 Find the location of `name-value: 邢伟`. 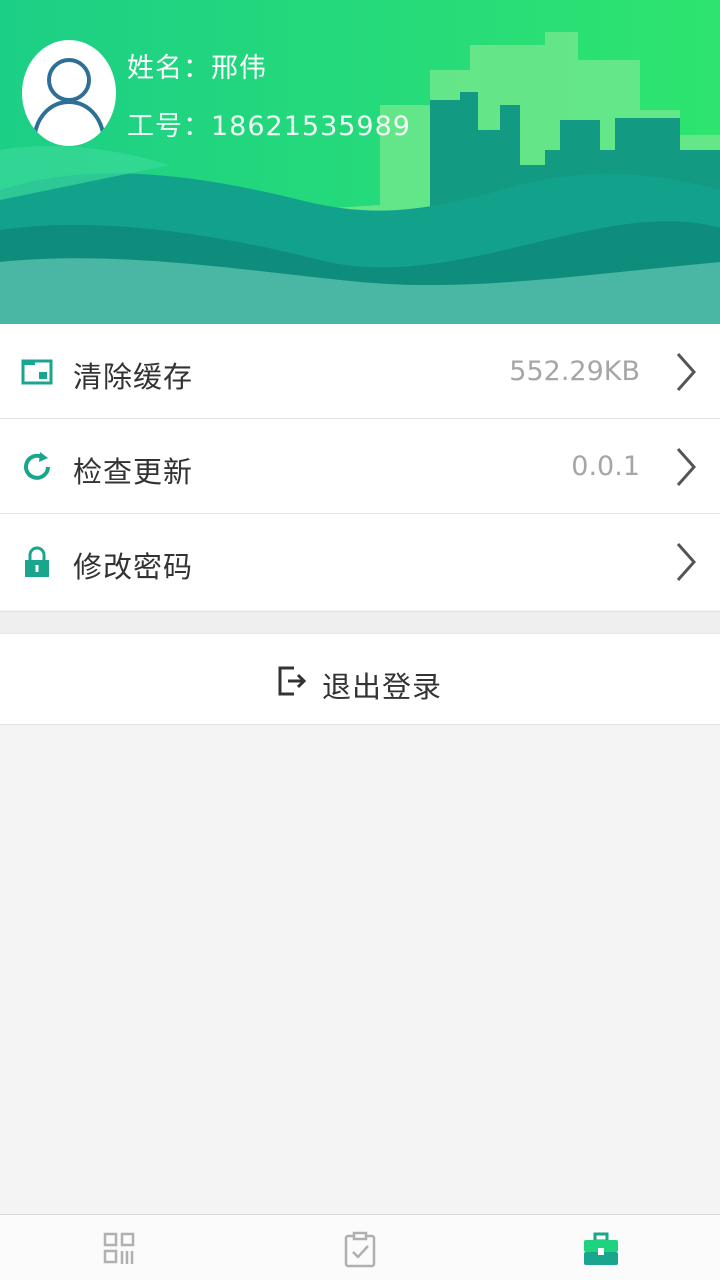

name-value: 邢伟 is located at coordinates (239, 68).